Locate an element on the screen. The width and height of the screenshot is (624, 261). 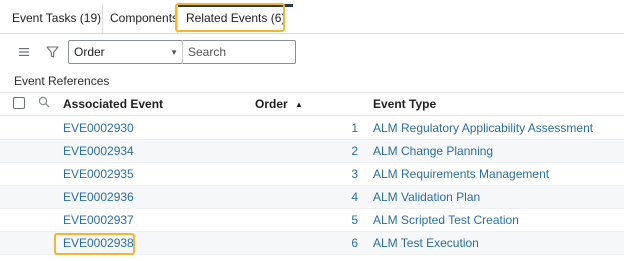
associated-event-link: EVE0002930 is located at coordinates (98, 128).